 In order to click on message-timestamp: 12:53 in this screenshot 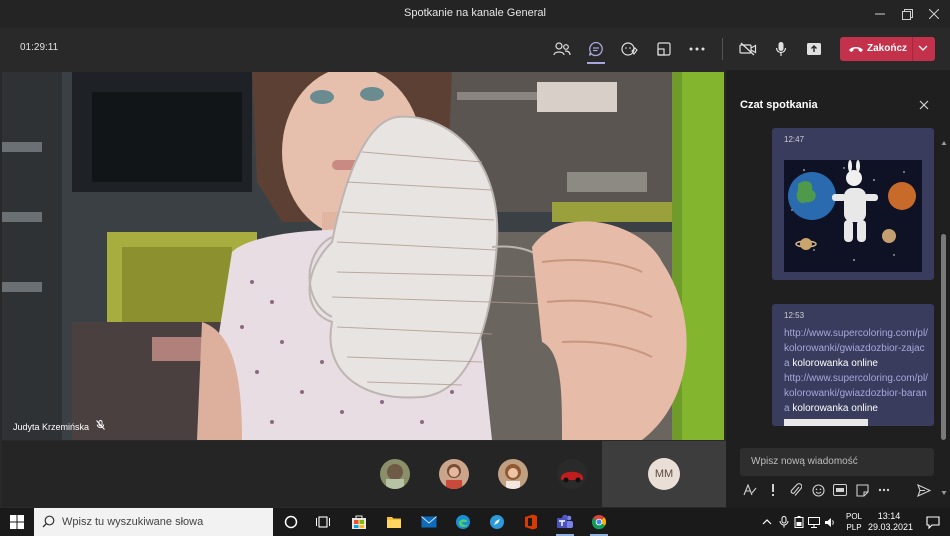, I will do `click(794, 315)`.